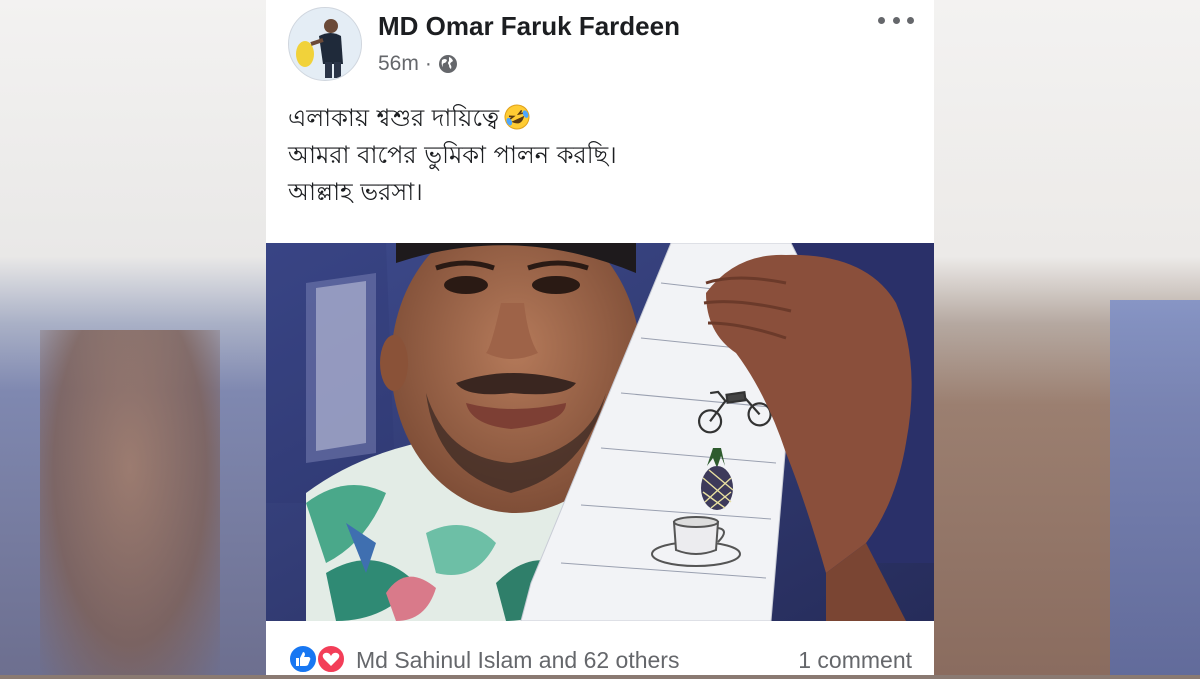 The width and height of the screenshot is (1200, 679). I want to click on more-options-icon, so click(896, 20).